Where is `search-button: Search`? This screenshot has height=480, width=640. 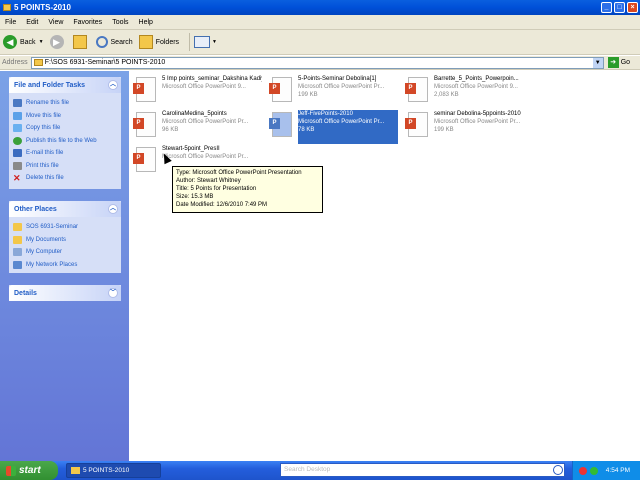
search-button: Search is located at coordinates (114, 42).